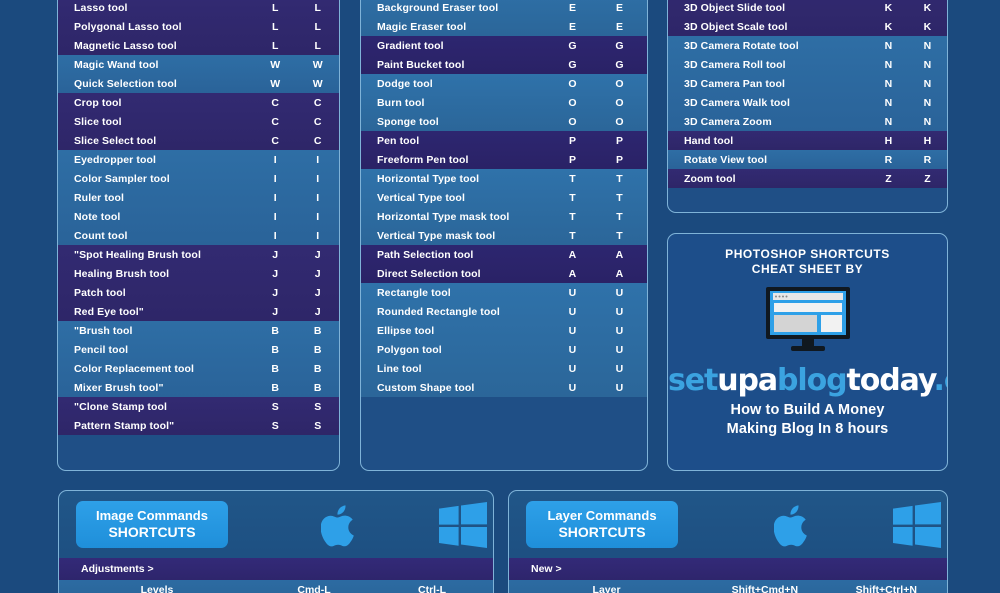 This screenshot has height=593, width=1000. I want to click on tool-win-key: A, so click(619, 273).